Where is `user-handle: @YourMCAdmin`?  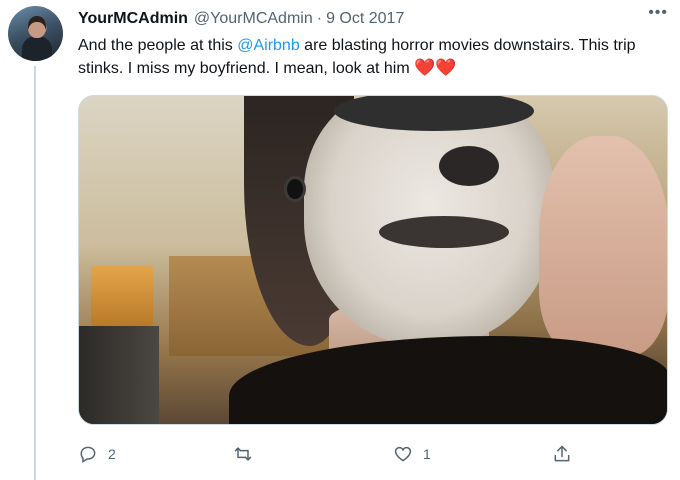
user-handle: @YourMCAdmin is located at coordinates (253, 19).